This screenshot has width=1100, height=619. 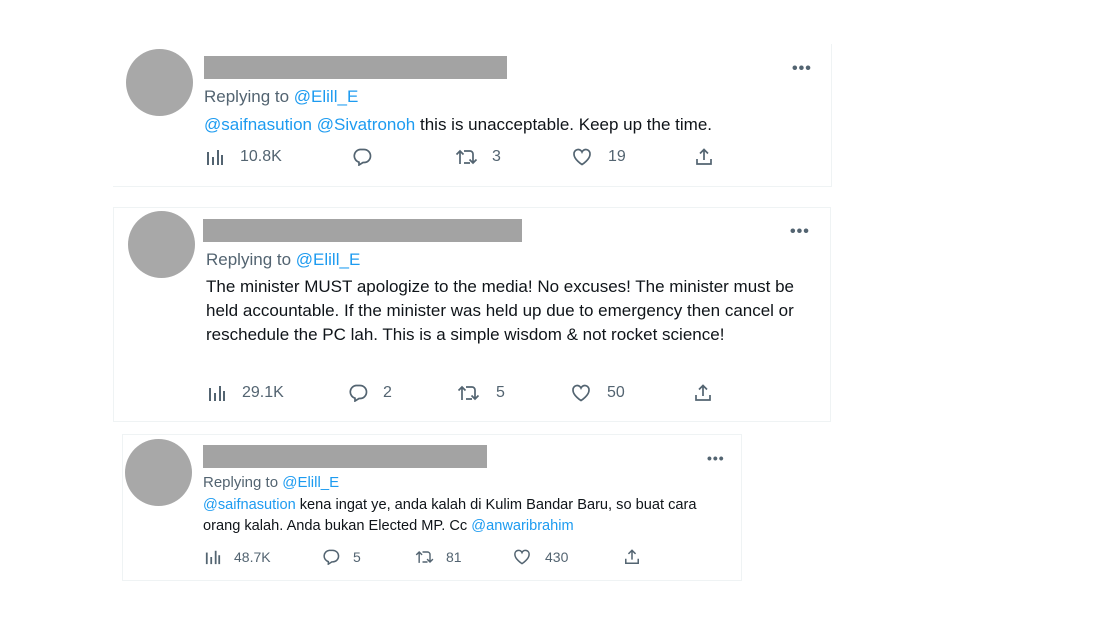 What do you see at coordinates (496, 156) in the screenshot?
I see `retweet-count: 3` at bounding box center [496, 156].